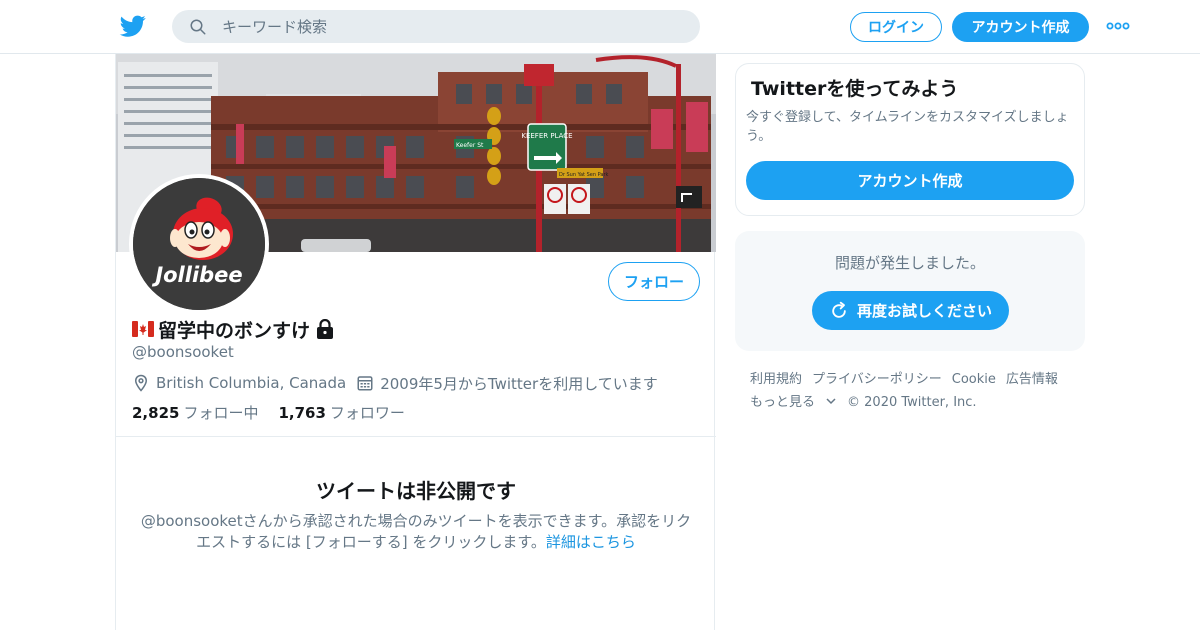  I want to click on footer-link-terms: 利用規約, so click(776, 379).